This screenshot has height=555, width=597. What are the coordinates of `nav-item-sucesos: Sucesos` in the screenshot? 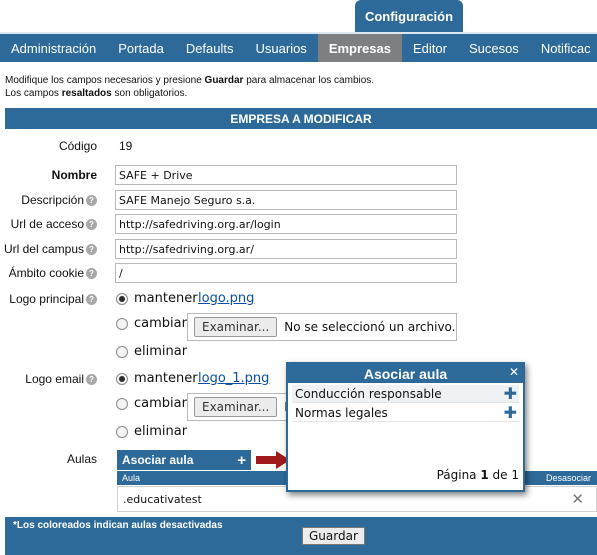 It's located at (494, 48).